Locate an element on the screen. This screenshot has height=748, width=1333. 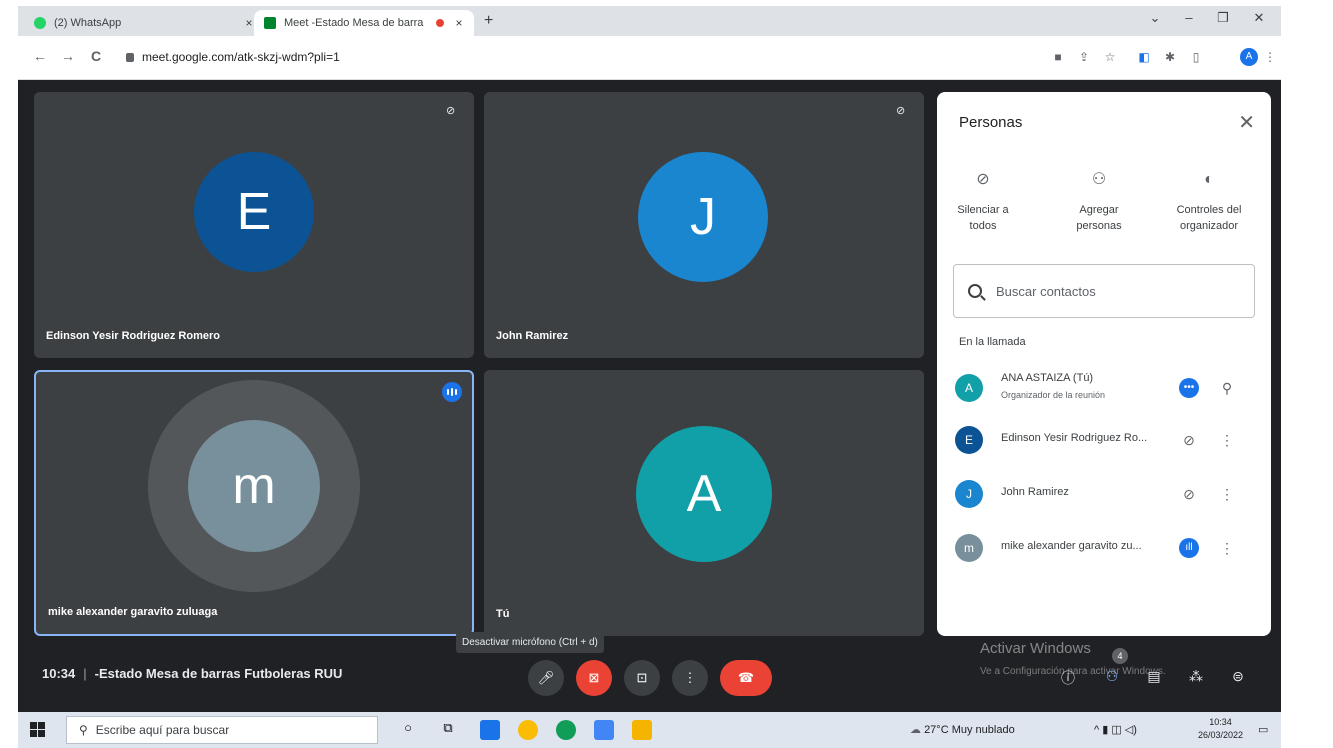
participant-row: m mike alexander garavito zu... ıll ⋮ is located at coordinates (1105, 548).